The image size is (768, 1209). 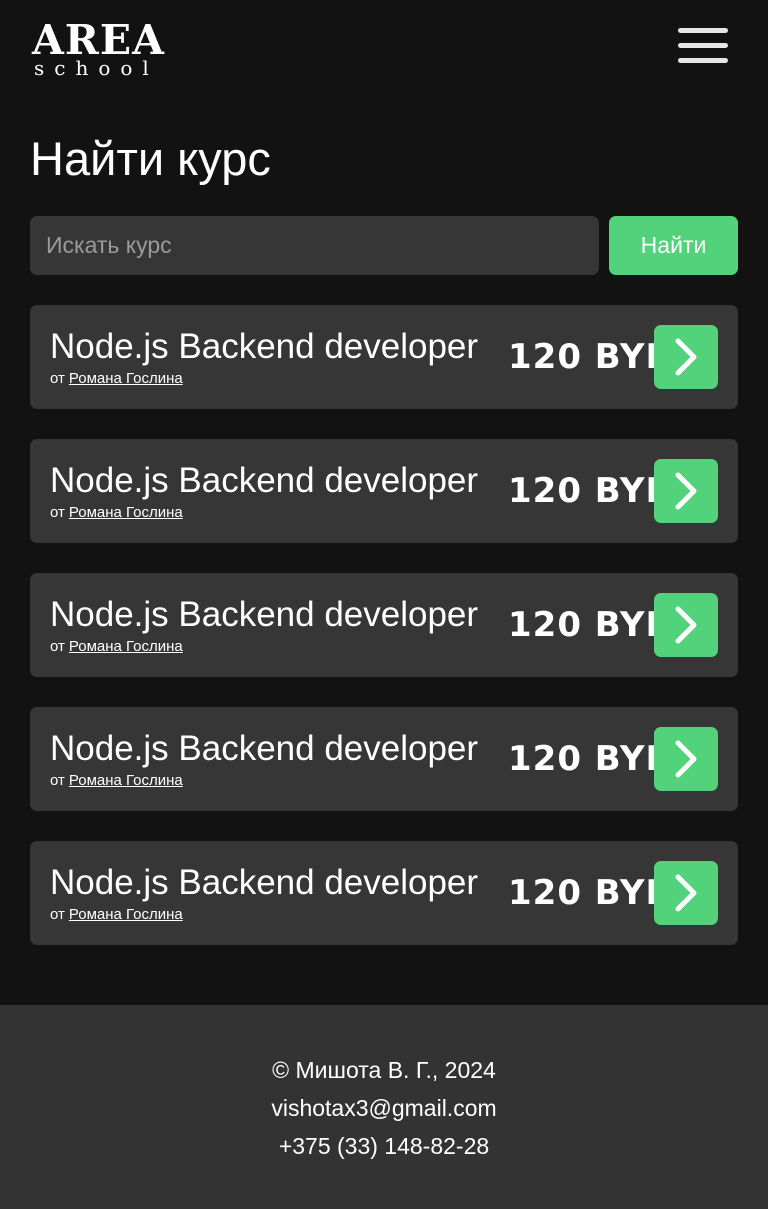 I want to click on footer-email: vishotax3@gmail.com, so click(x=384, y=1108).